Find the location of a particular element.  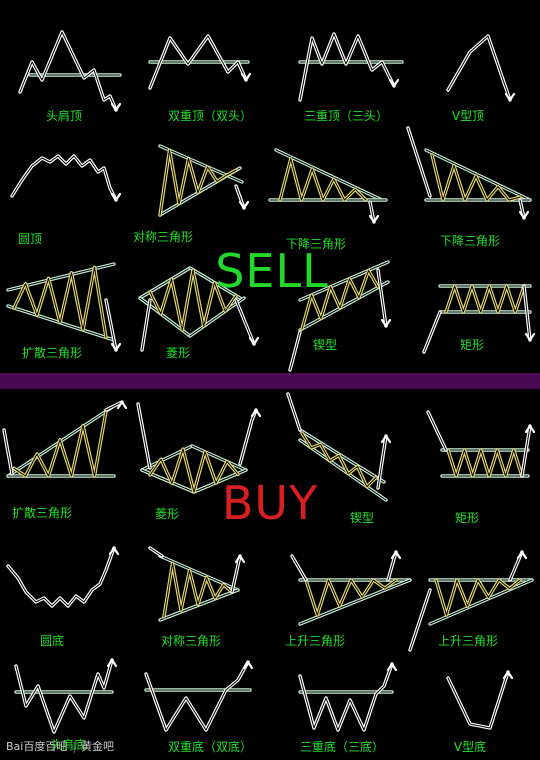

ascending-triangle-a-icon is located at coordinates (351, 588).